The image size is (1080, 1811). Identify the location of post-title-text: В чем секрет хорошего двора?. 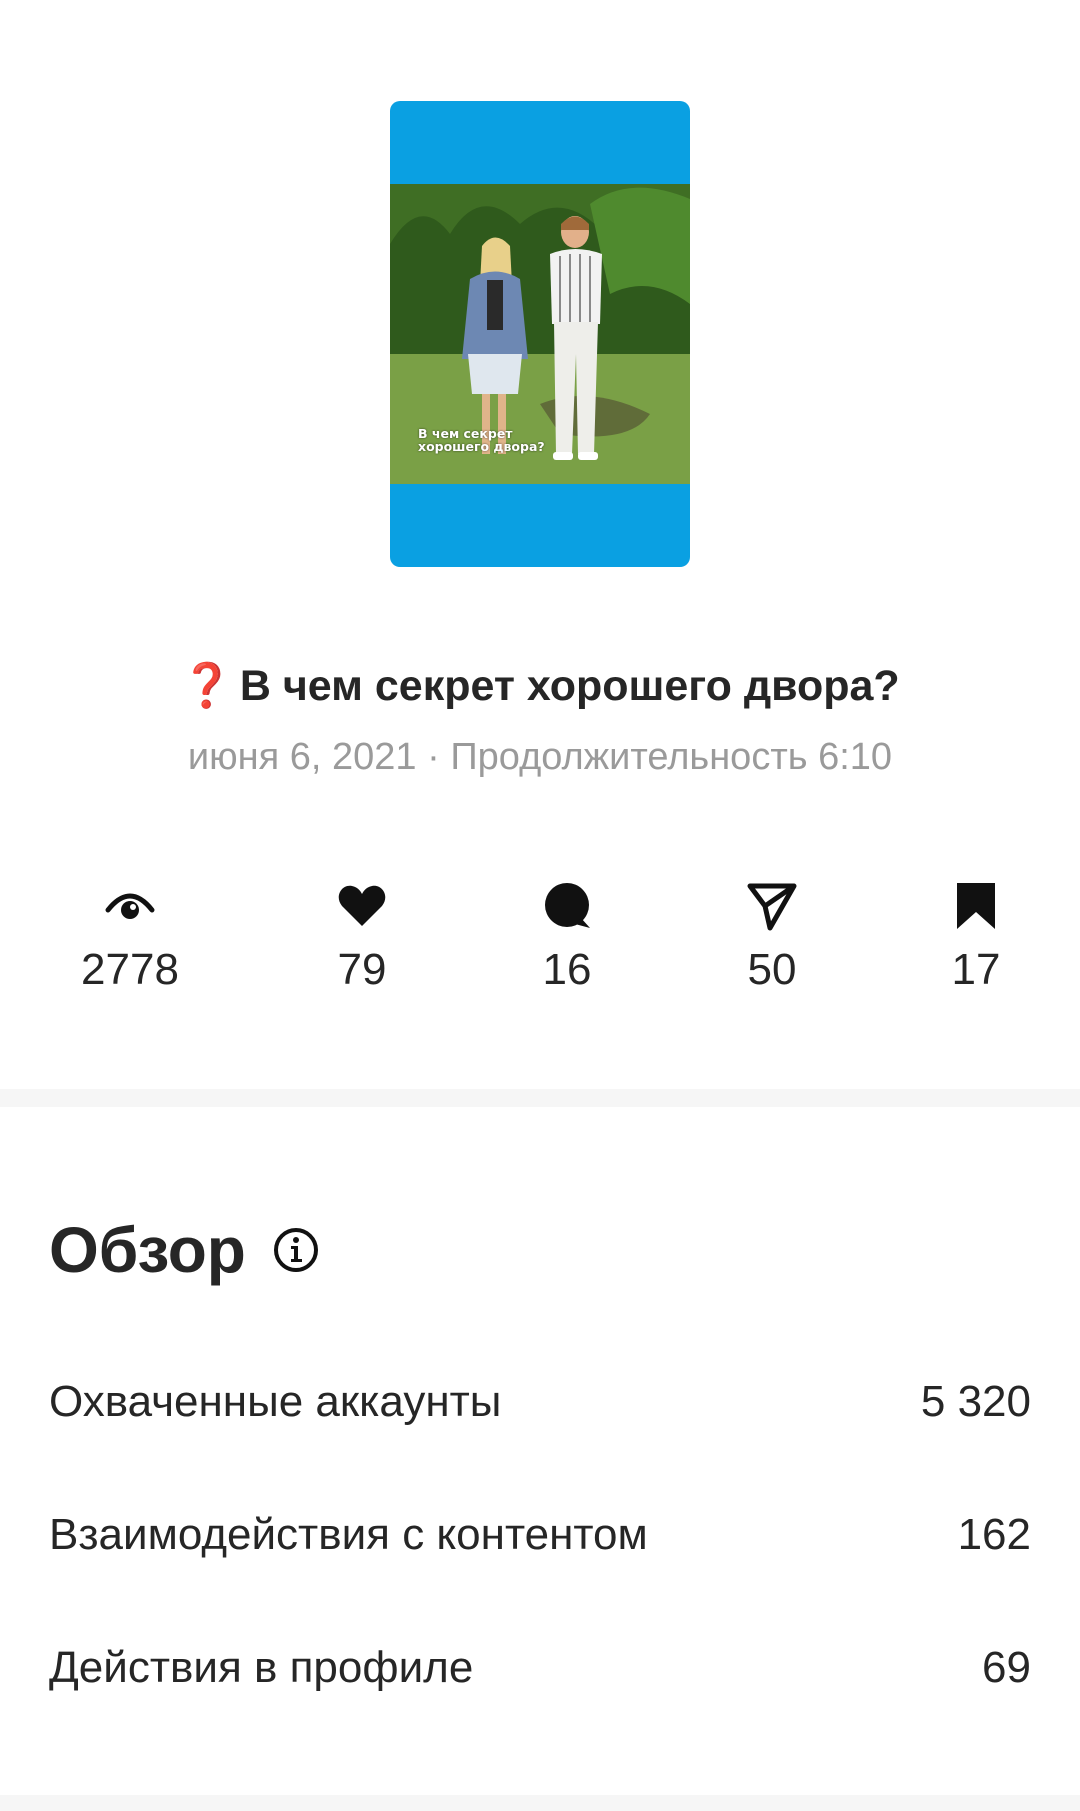
(569, 686).